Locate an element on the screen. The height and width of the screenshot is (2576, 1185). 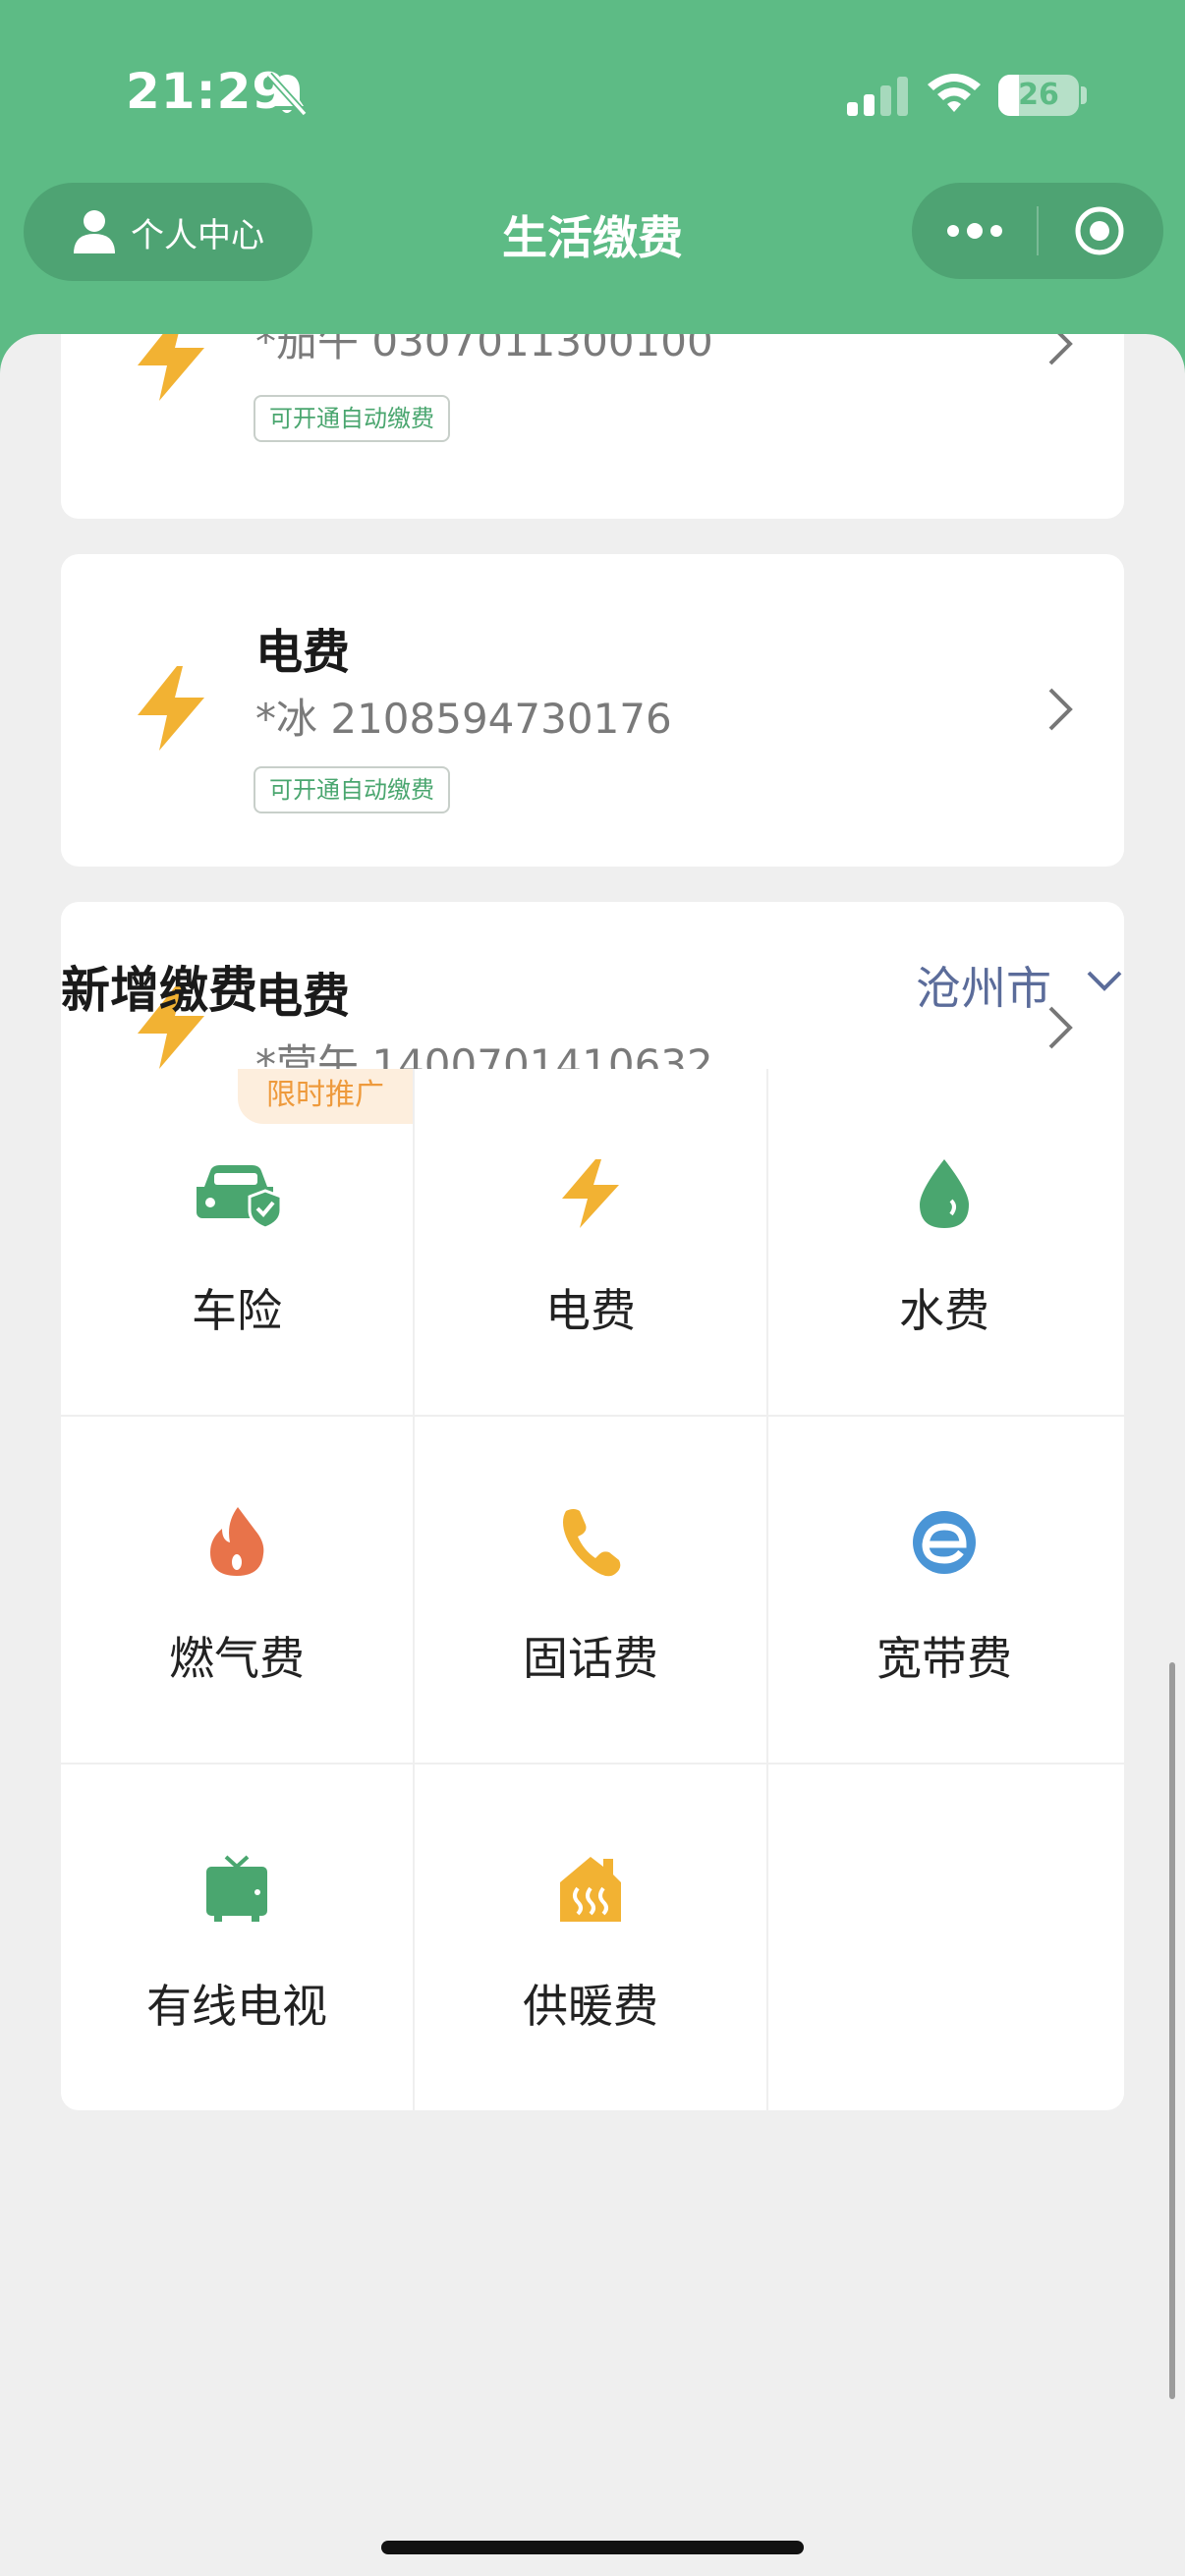
payment-item-landline: 固话费 is located at coordinates (591, 1590).